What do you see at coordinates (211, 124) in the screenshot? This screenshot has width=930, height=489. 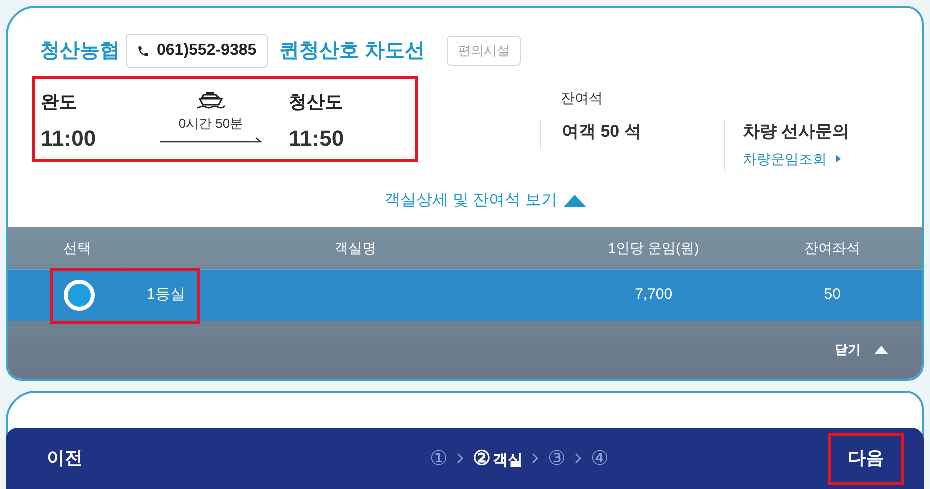 I see `duration-text: 0시간 50분` at bounding box center [211, 124].